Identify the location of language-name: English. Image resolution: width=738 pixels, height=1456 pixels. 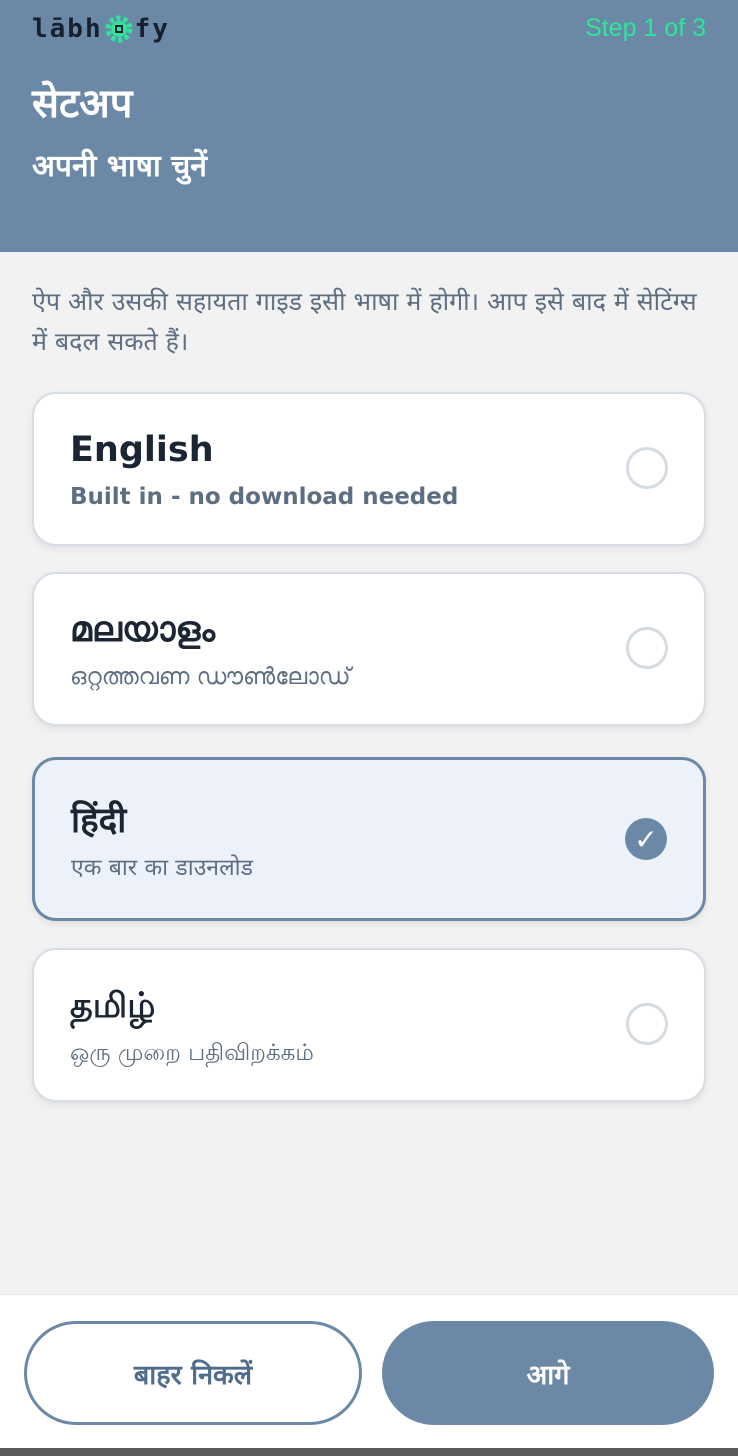
(142, 450).